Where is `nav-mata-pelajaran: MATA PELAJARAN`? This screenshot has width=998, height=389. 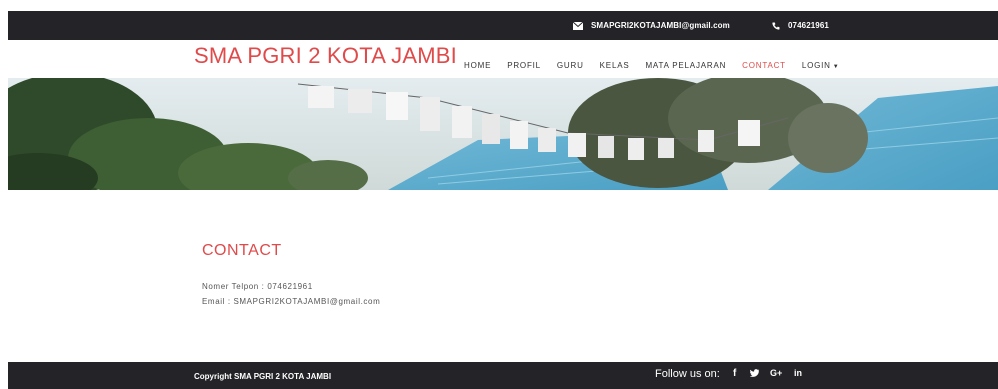
nav-mata-pelajaran: MATA PELAJARAN is located at coordinates (685, 65).